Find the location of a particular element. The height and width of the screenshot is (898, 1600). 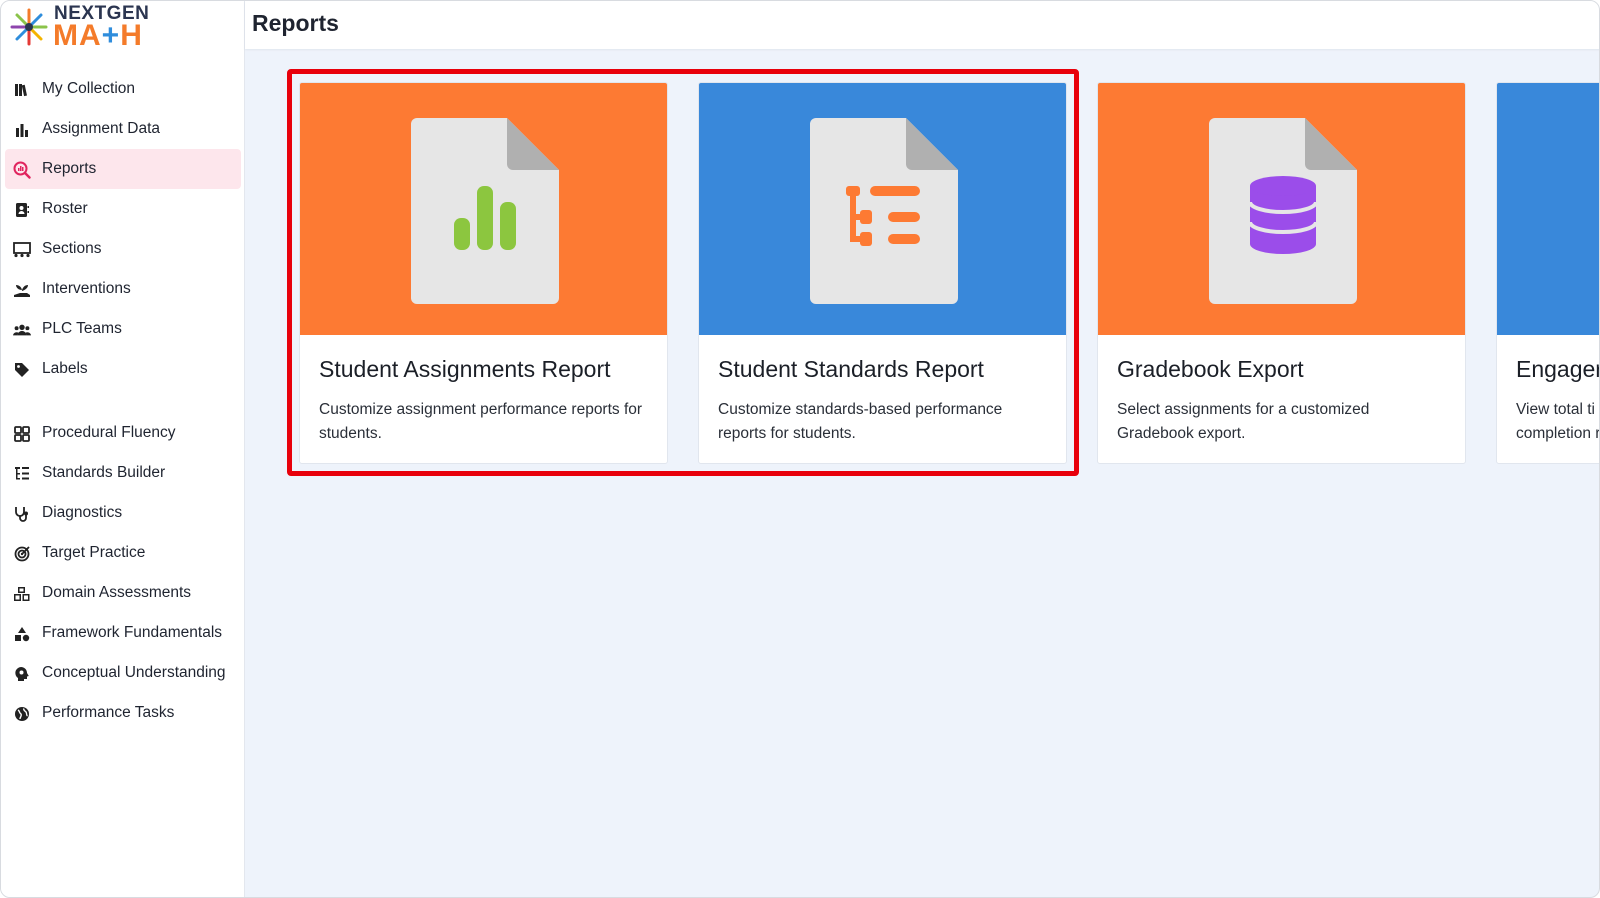

sidebar-item-assignment-data: Assignment Data is located at coordinates (123, 129).